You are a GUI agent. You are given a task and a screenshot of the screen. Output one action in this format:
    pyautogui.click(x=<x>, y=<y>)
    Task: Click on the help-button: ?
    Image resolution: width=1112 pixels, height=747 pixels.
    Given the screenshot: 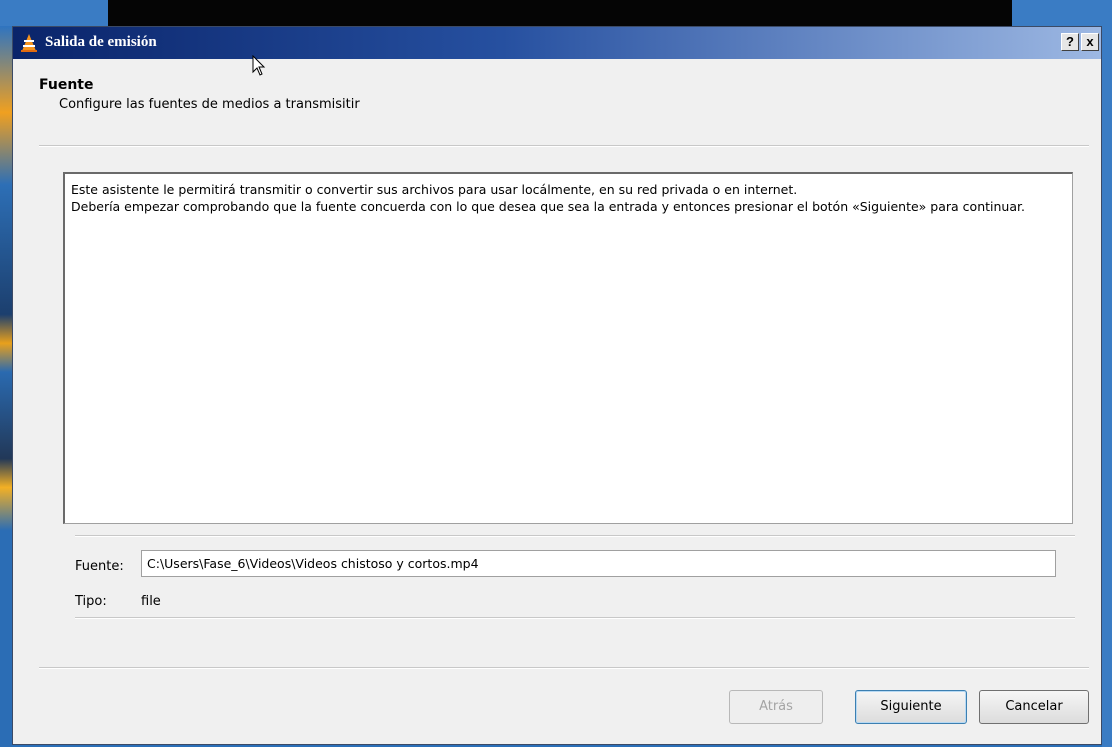 What is the action you would take?
    pyautogui.click(x=1070, y=42)
    